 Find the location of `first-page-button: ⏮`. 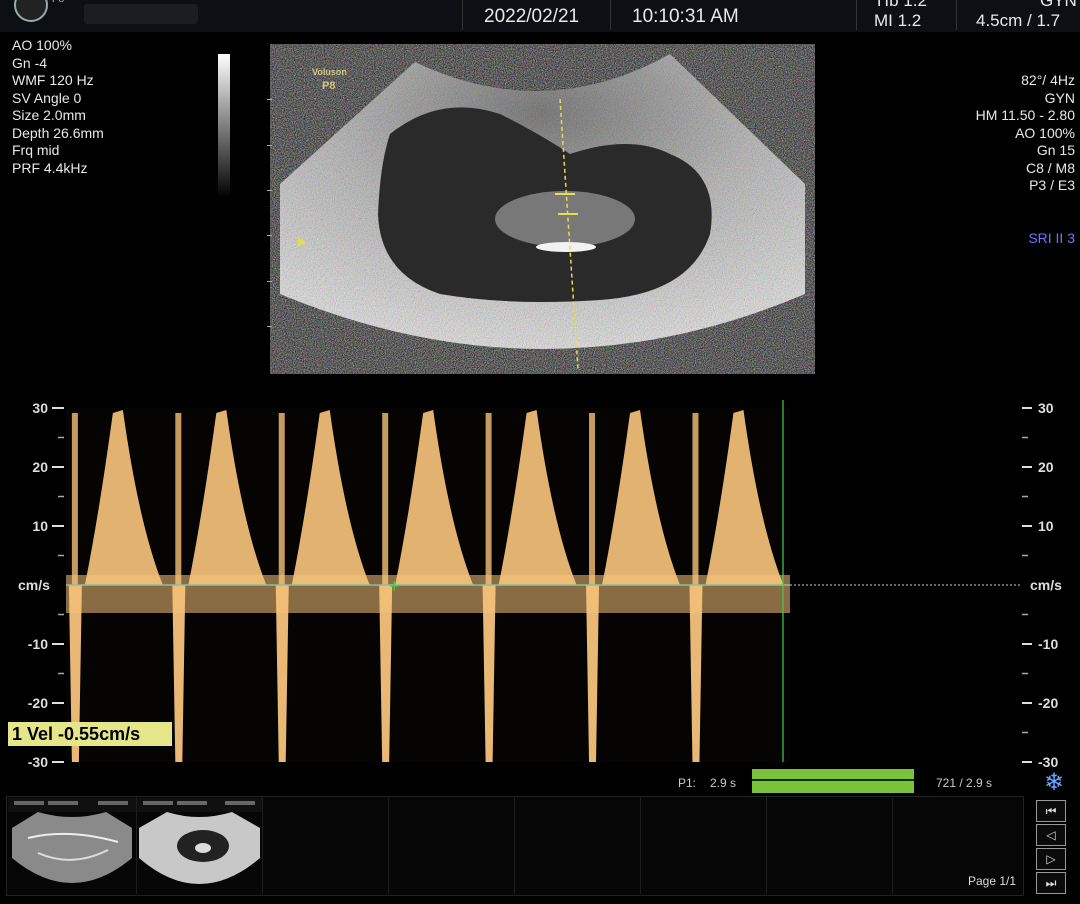

first-page-button: ⏮ is located at coordinates (1051, 811).